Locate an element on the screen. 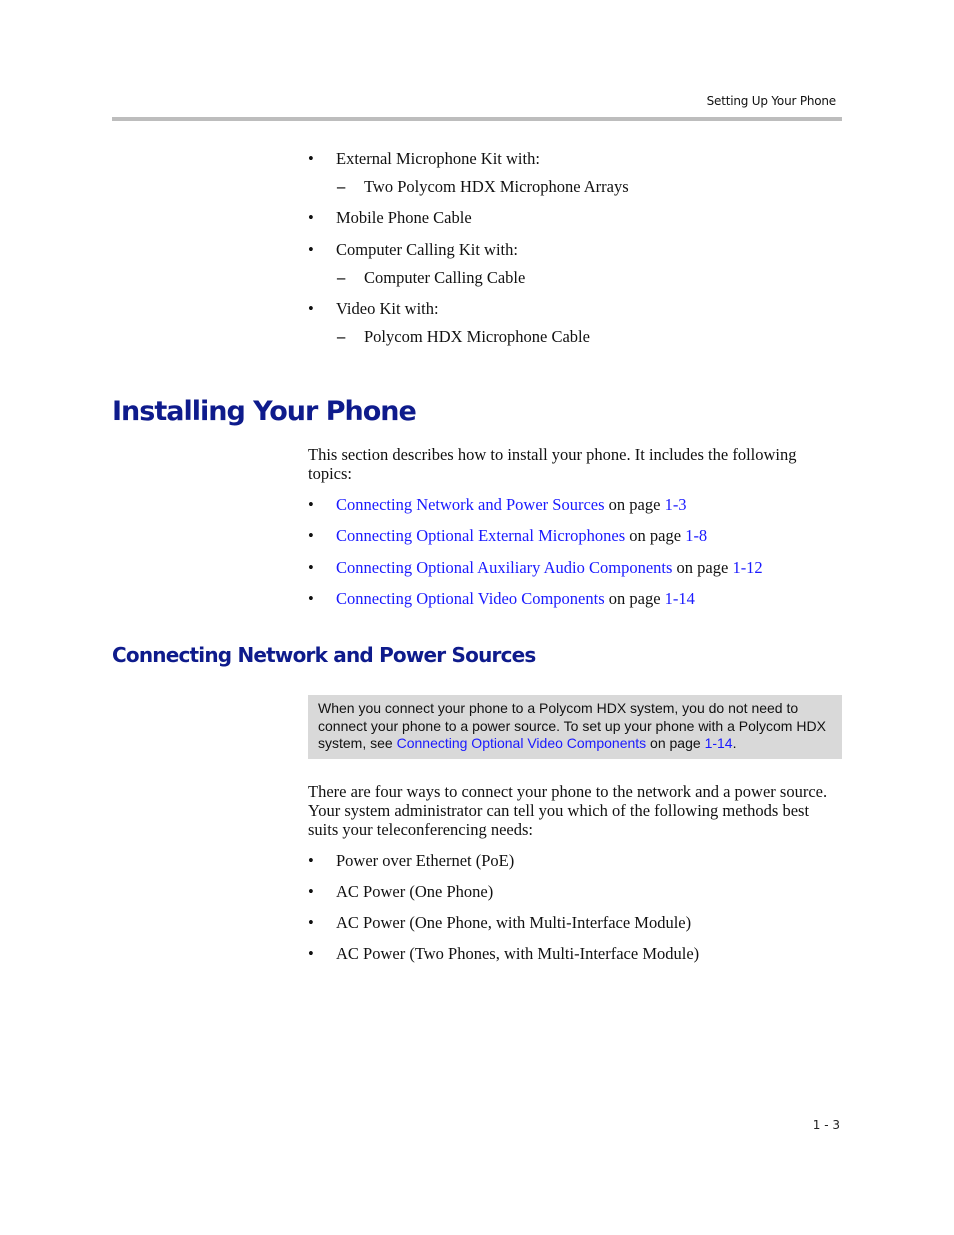 This screenshot has height=1235, width=954. note-on-page: on page is located at coordinates (675, 743).